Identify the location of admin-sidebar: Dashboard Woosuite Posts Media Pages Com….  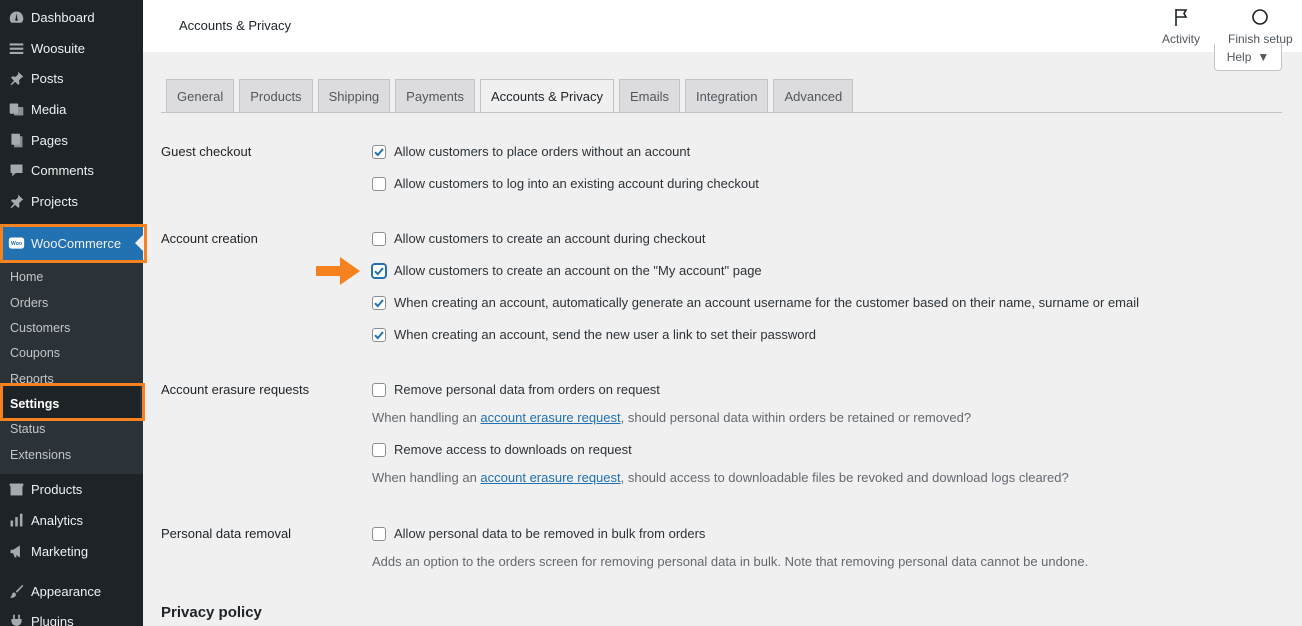
(73, 313).